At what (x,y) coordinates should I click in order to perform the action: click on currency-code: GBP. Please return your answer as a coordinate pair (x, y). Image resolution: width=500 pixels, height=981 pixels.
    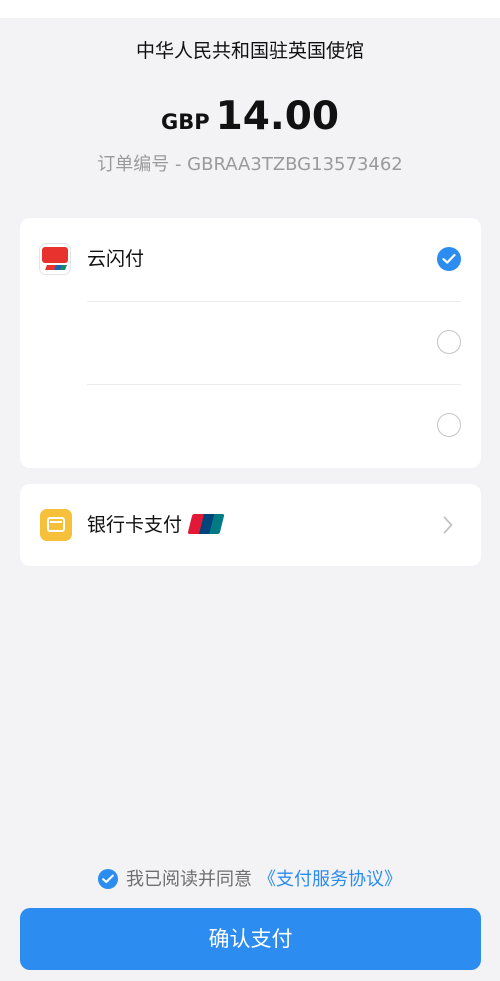
    Looking at the image, I should click on (185, 122).